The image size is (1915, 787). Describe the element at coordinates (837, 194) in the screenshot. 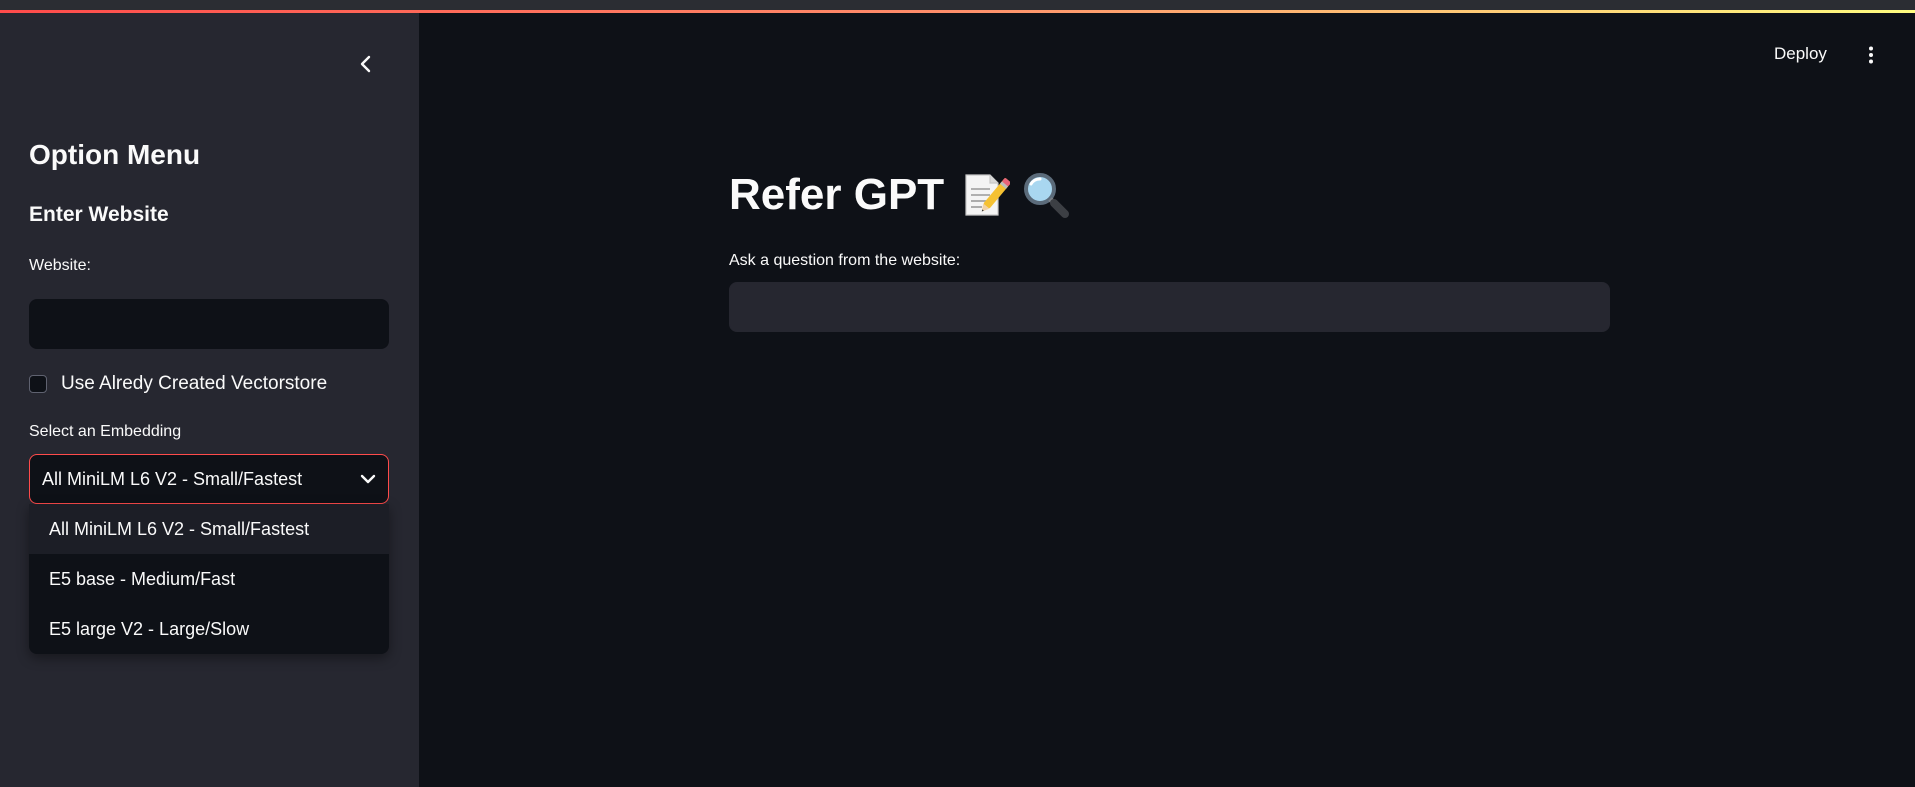

I see `page-title-text: Refer GPT` at that location.